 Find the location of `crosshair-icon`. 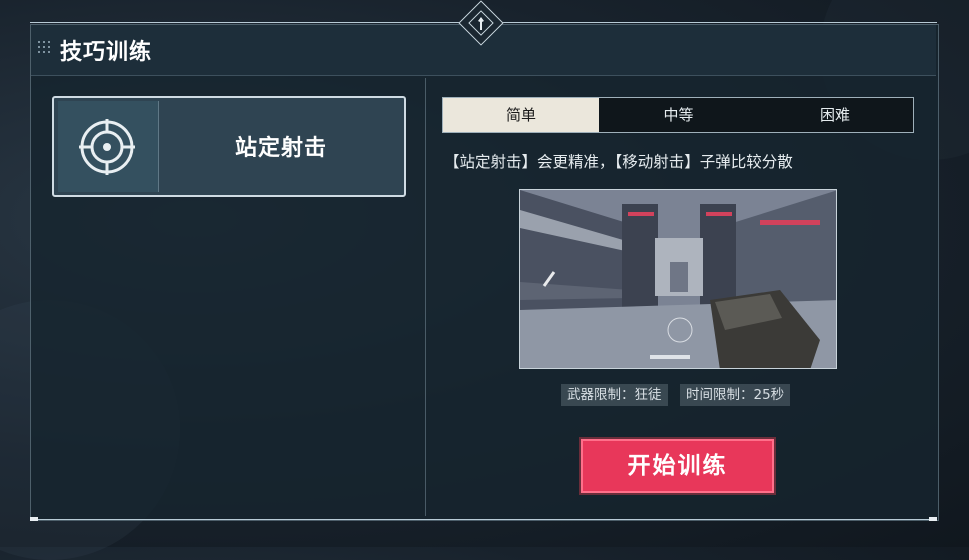

crosshair-icon is located at coordinates (107, 147).